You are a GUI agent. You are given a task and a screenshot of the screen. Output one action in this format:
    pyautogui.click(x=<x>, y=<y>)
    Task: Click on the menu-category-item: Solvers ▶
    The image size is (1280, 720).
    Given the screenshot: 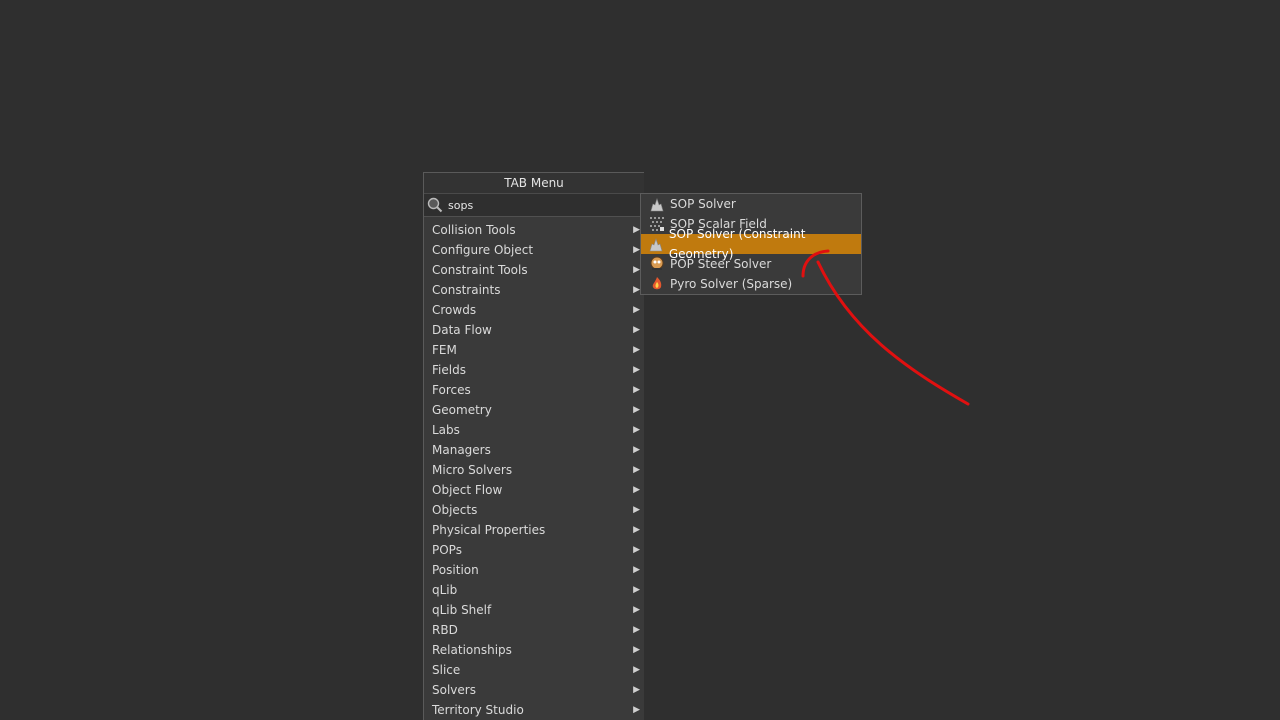 What is the action you would take?
    pyautogui.click(x=534, y=690)
    